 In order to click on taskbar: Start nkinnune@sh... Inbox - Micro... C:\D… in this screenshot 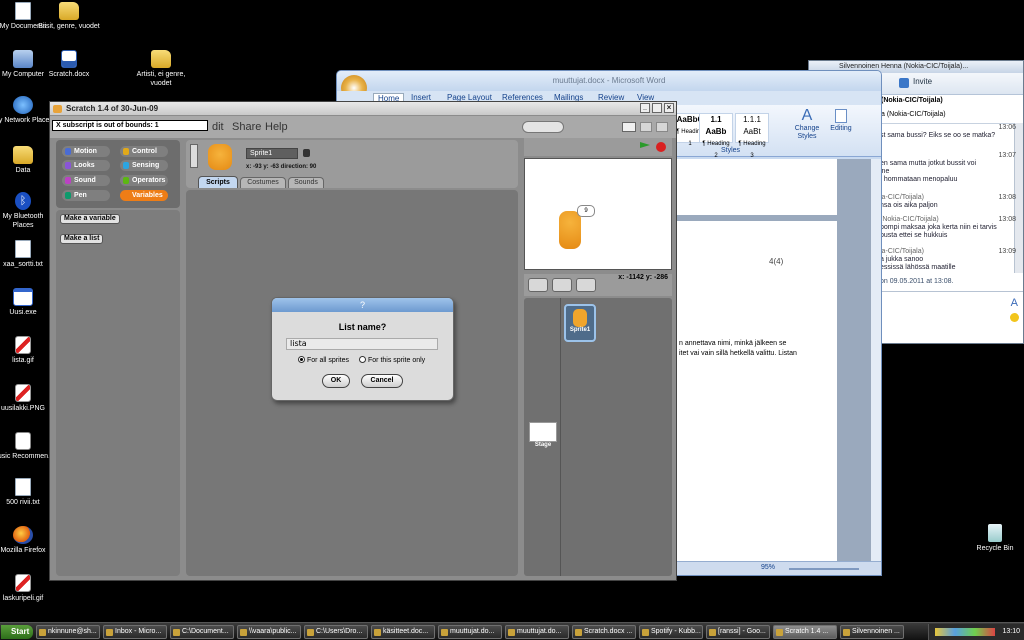, I will do `click(512, 631)`.